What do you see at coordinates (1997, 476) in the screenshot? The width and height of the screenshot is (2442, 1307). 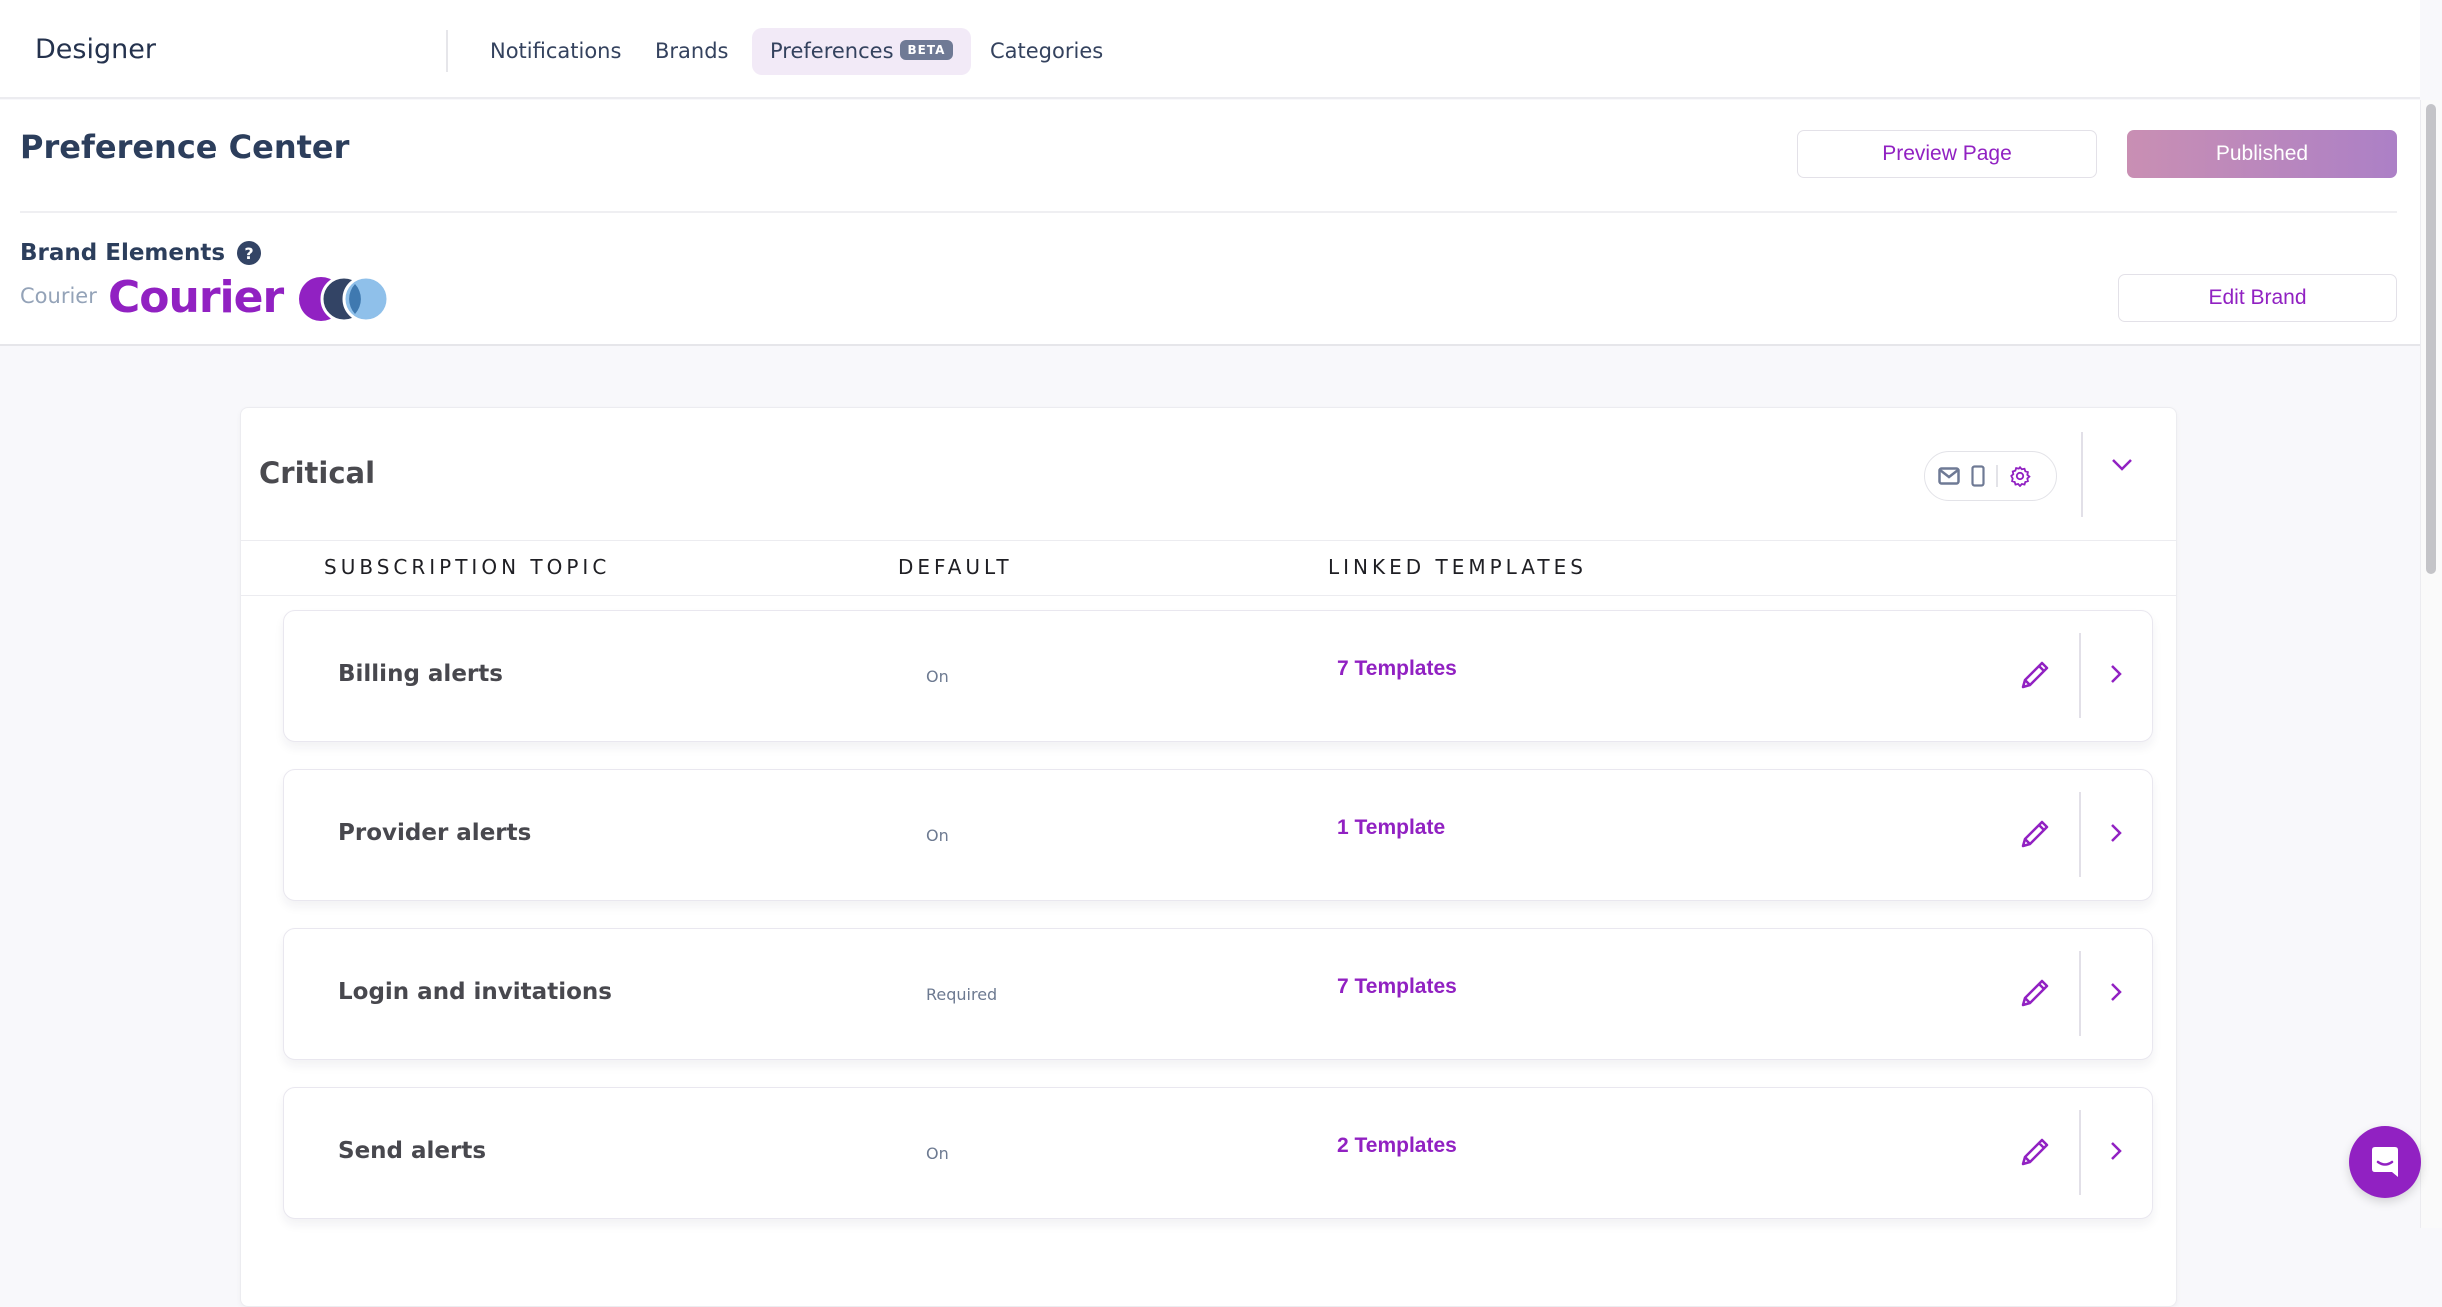 I see `pill-divider` at bounding box center [1997, 476].